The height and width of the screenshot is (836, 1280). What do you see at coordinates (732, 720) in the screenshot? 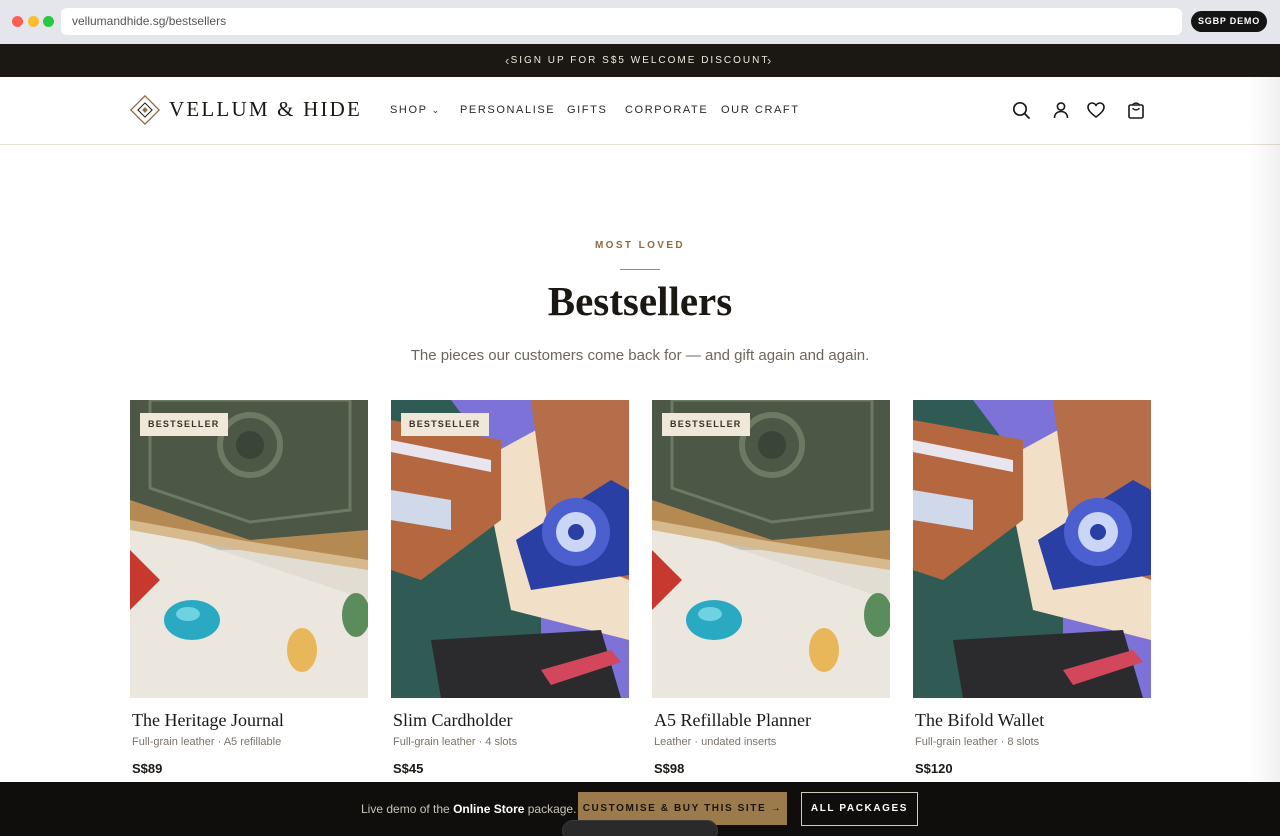
I see `product-name: A5 Refillable Planner` at bounding box center [732, 720].